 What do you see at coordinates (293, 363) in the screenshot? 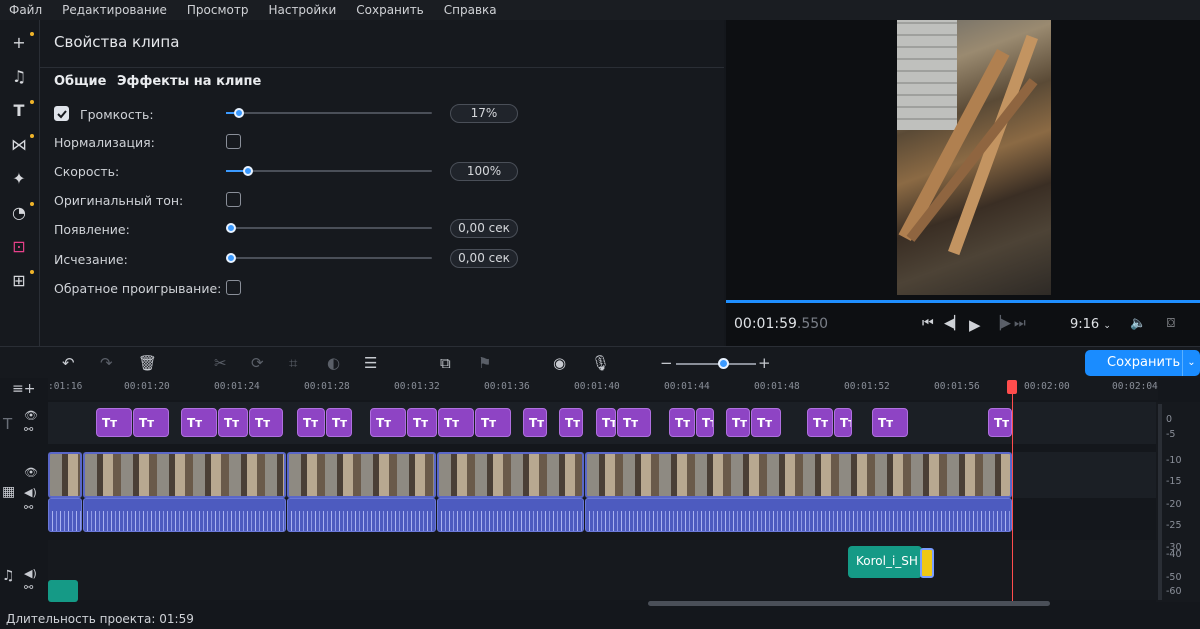
I see `crop-icon: ⌗` at bounding box center [293, 363].